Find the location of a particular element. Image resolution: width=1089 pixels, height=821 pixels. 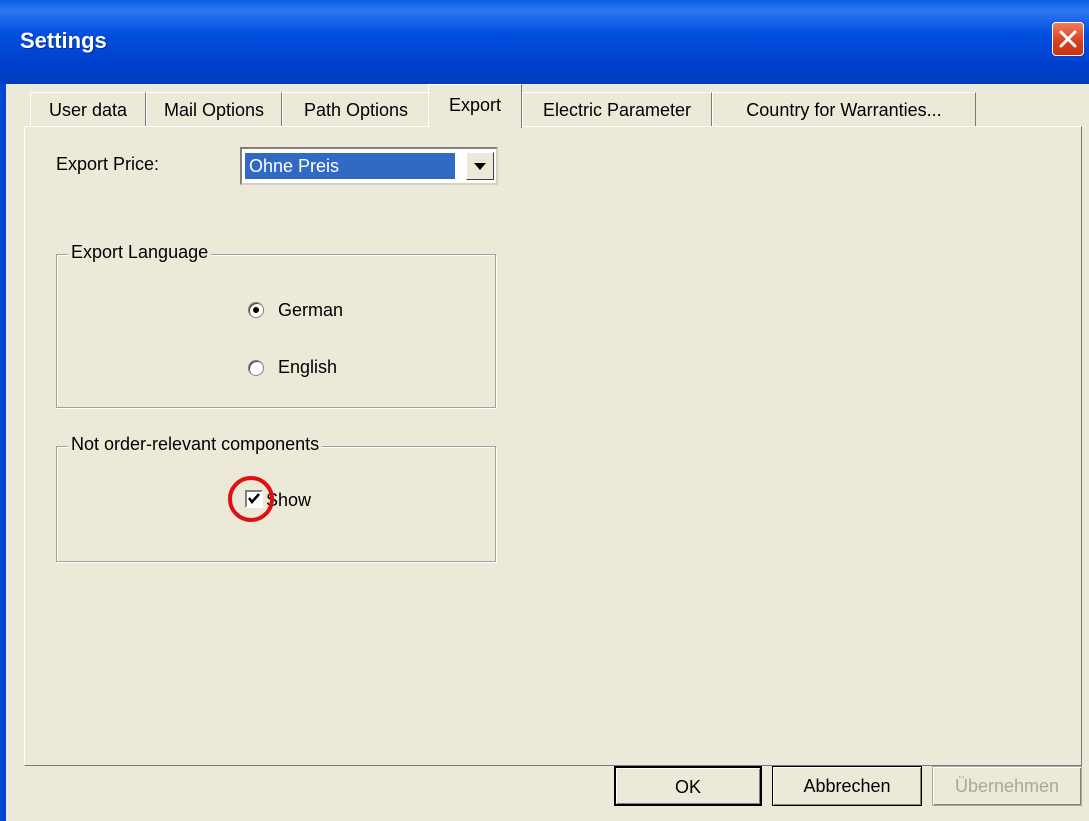

tab-label: Path Options is located at coordinates (356, 110).